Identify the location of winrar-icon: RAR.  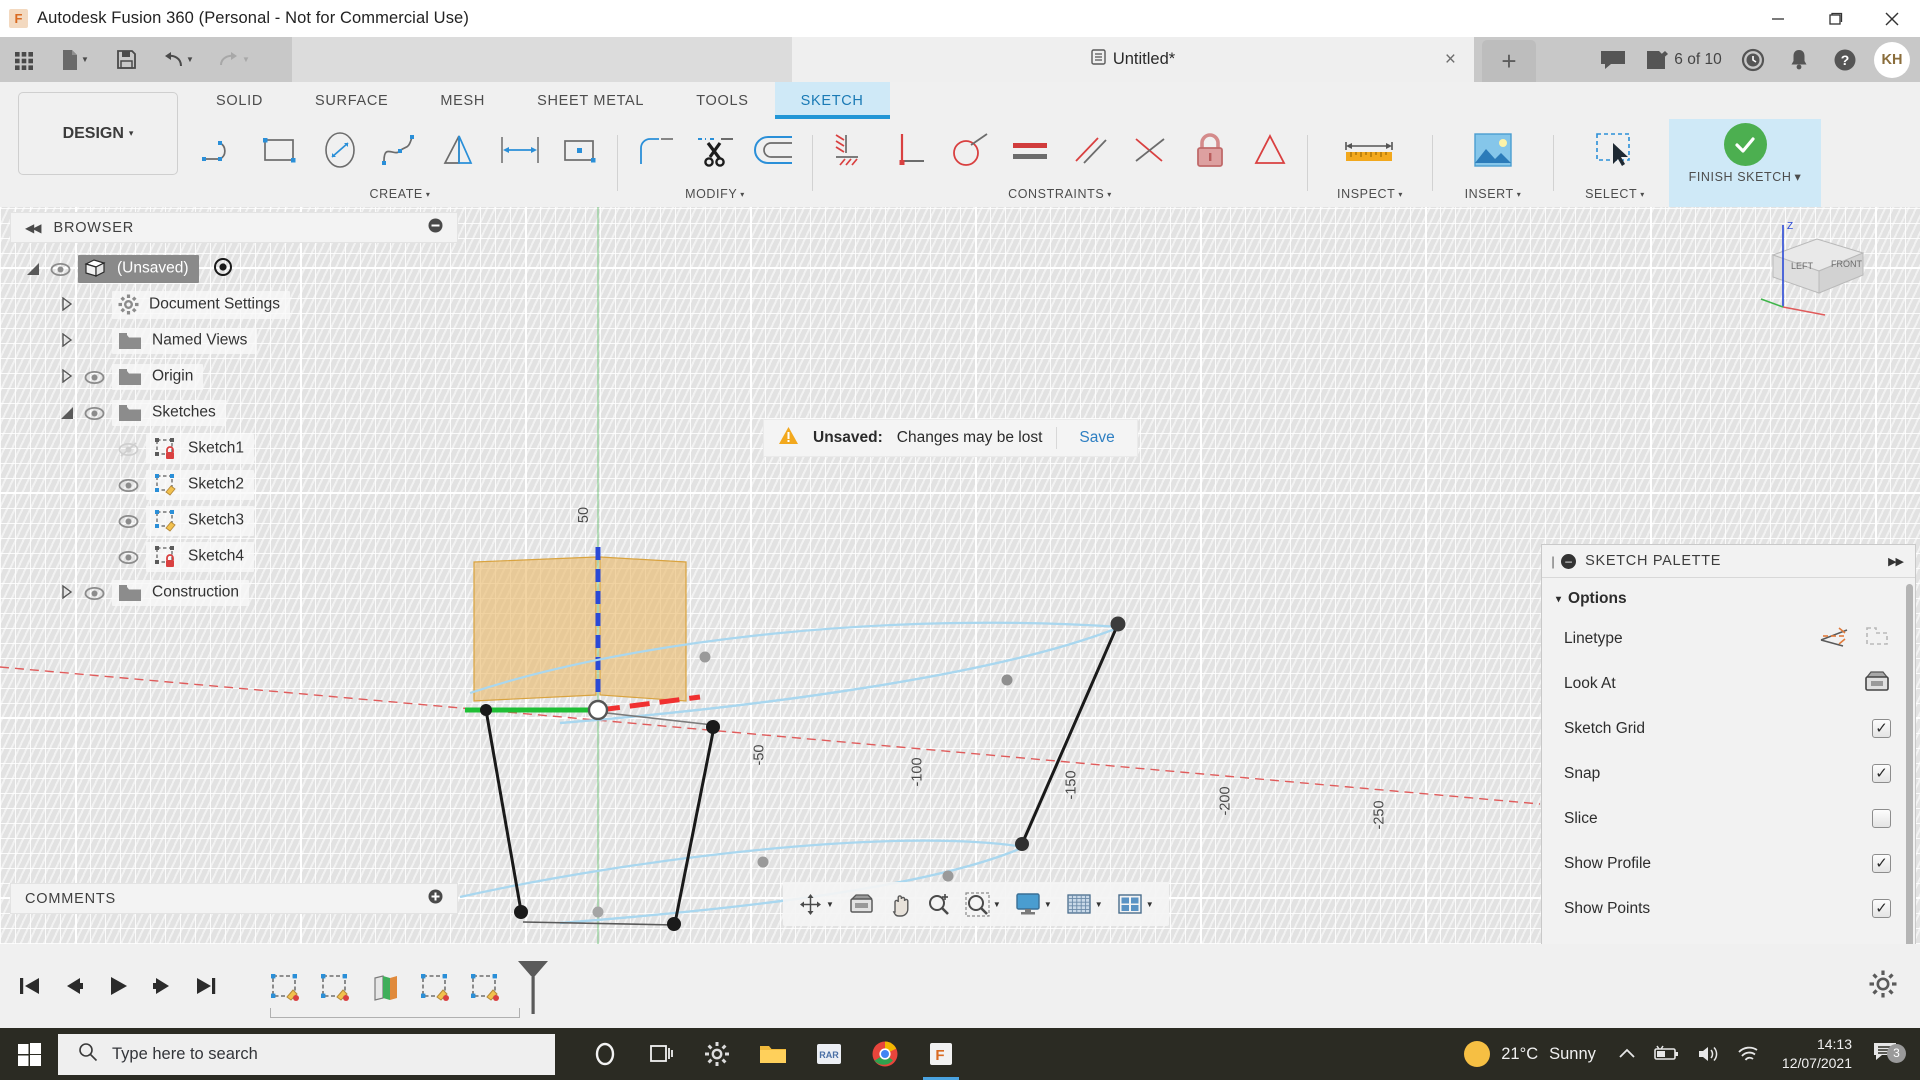
(829, 1054).